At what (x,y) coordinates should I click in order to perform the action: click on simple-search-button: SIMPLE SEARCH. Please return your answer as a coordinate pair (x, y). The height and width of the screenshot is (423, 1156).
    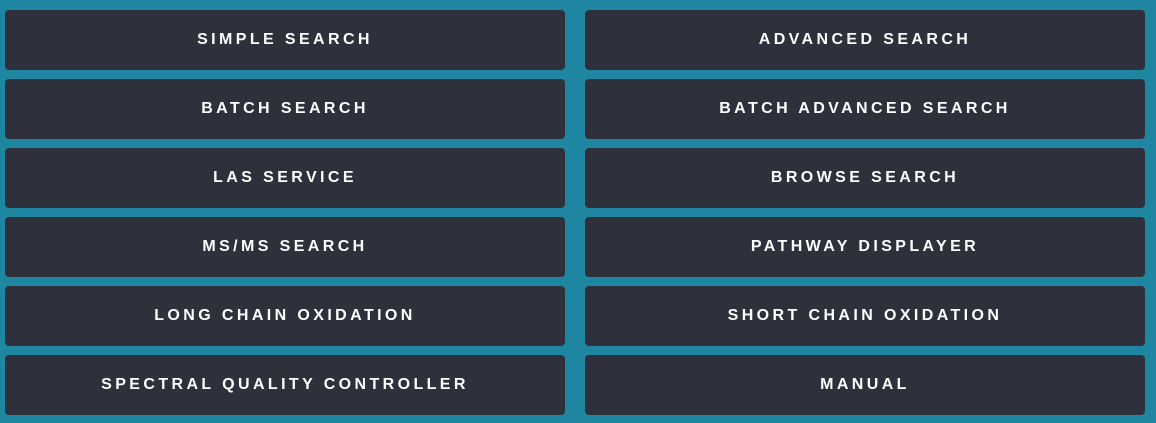
    Looking at the image, I should click on (285, 40).